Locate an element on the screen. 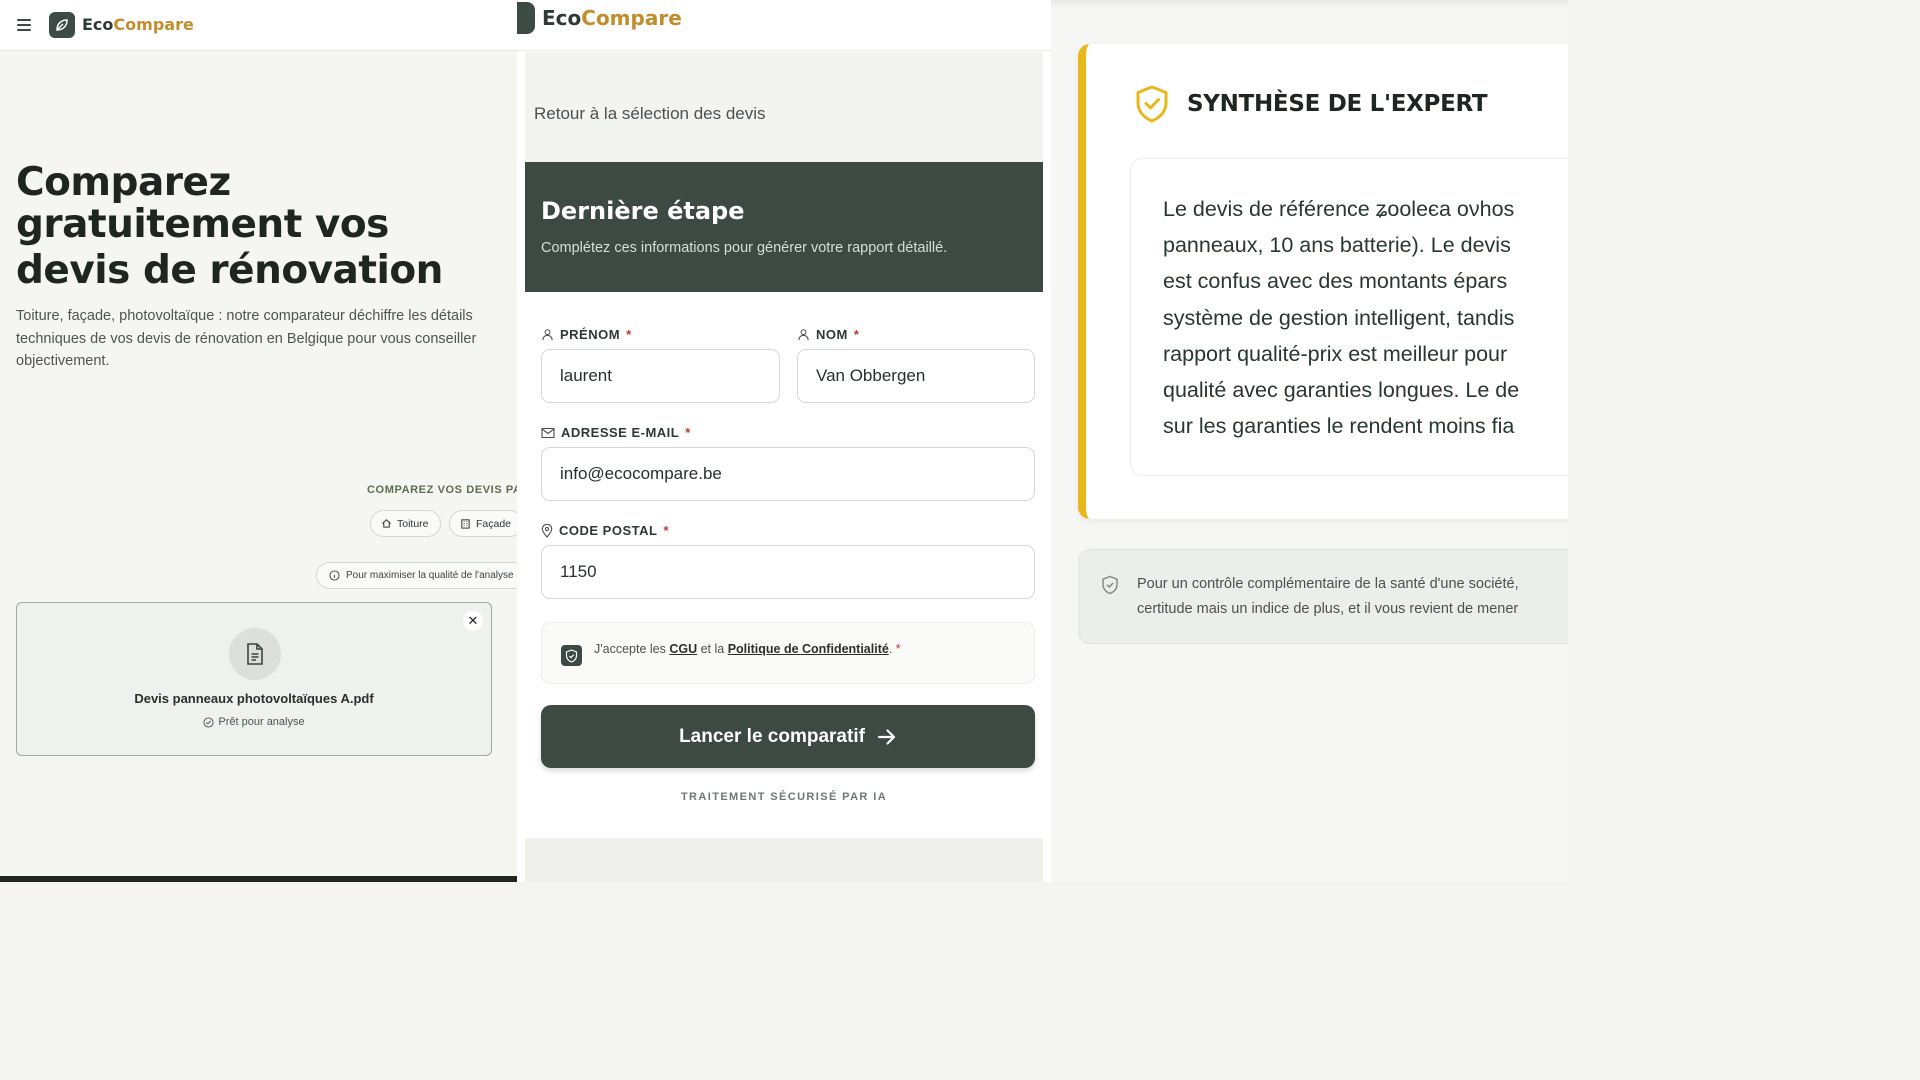  postal-label: CODE POSTAL * is located at coordinates (605, 530).